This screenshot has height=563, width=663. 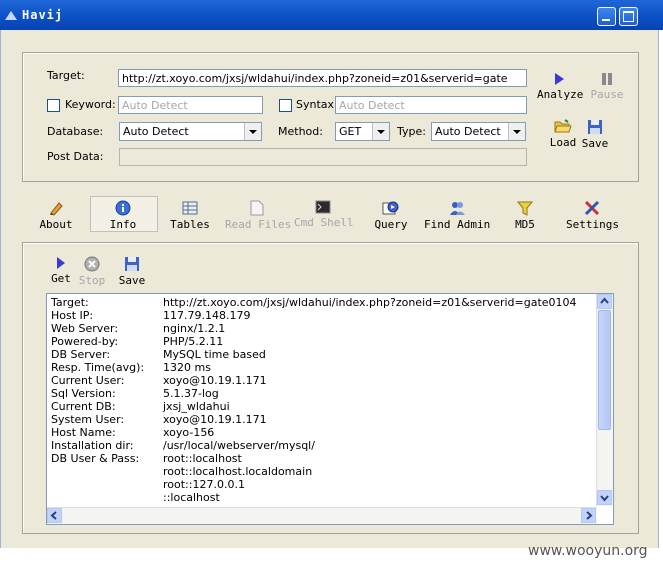 What do you see at coordinates (285, 105) in the screenshot?
I see `syntax-checkbox` at bounding box center [285, 105].